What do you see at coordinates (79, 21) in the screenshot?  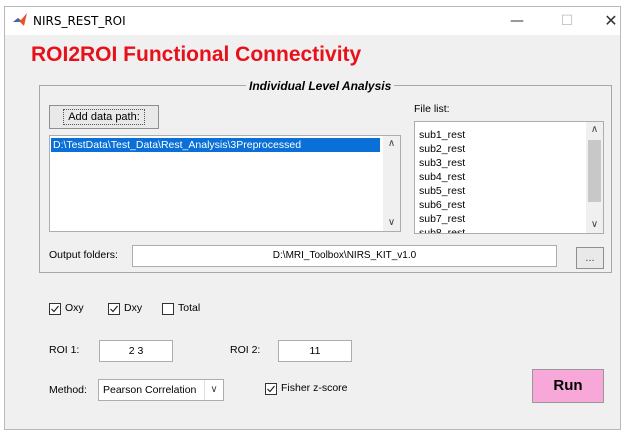 I see `window-title: NIRS_REST_ROI` at bounding box center [79, 21].